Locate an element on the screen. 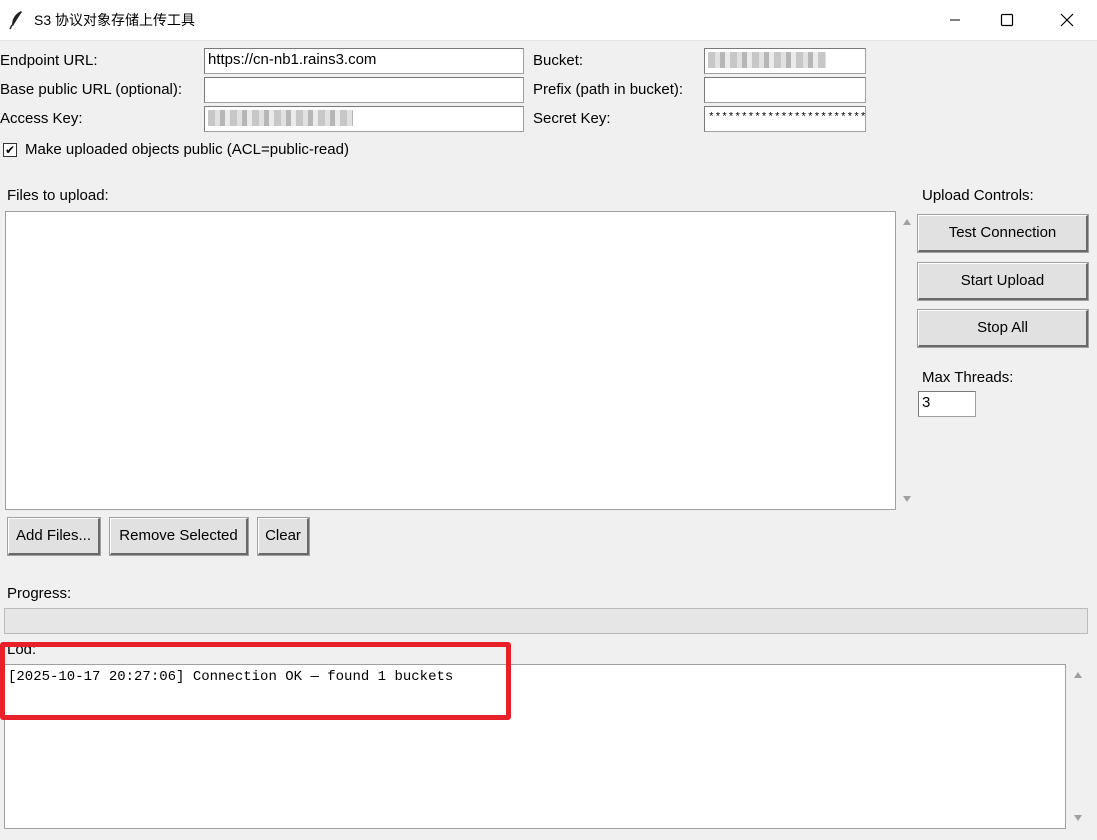  redacted-bucket-value is located at coordinates (767, 60).